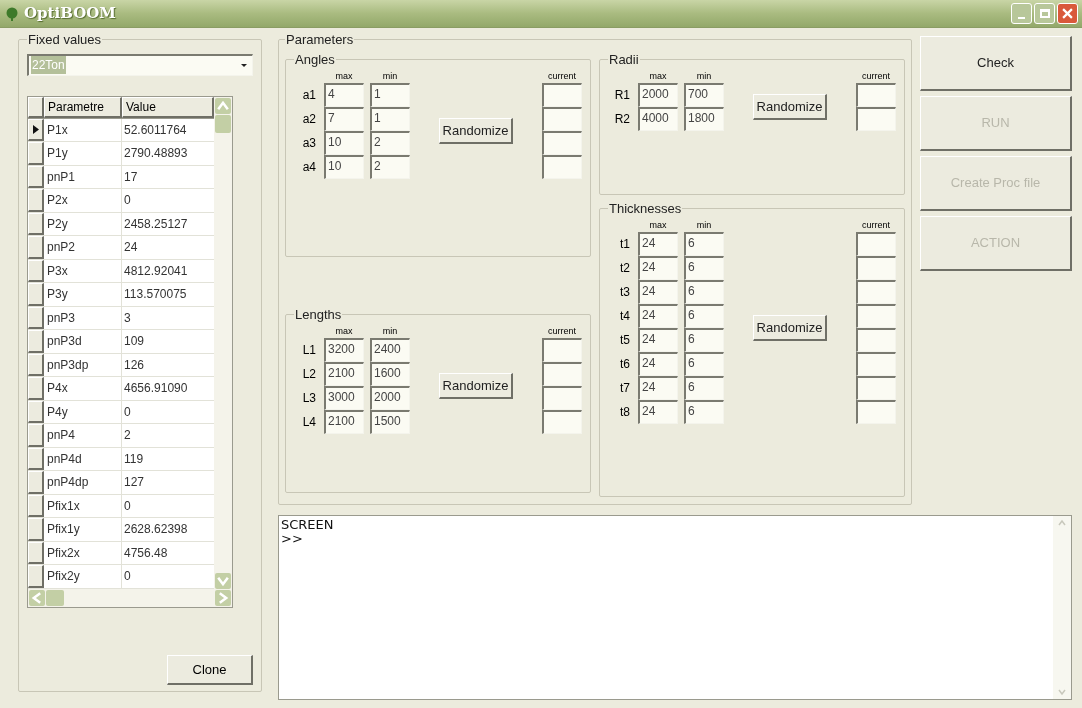 The image size is (1082, 708). What do you see at coordinates (390, 374) in the screenshot?
I see `text-field: 1600` at bounding box center [390, 374].